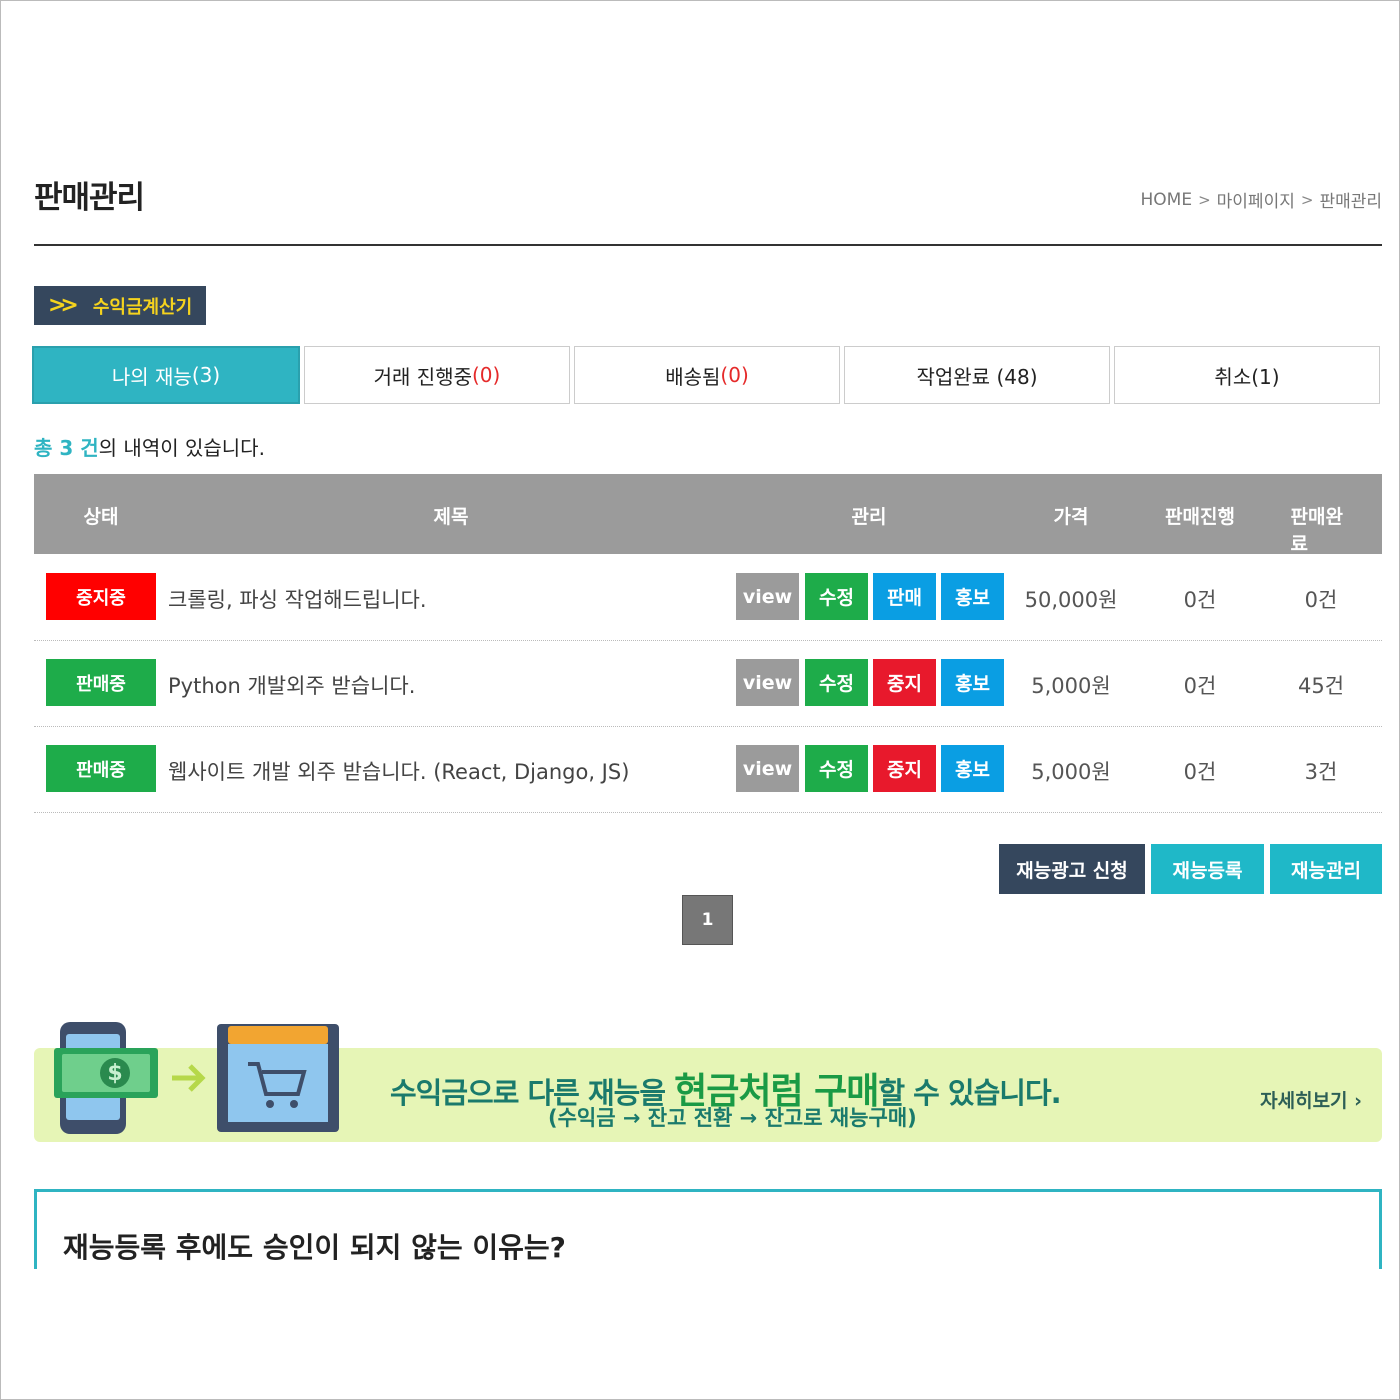 The width and height of the screenshot is (1400, 1400). Describe the element at coordinates (1247, 375) in the screenshot. I see `tab-cancelled: 취소(1)` at that location.